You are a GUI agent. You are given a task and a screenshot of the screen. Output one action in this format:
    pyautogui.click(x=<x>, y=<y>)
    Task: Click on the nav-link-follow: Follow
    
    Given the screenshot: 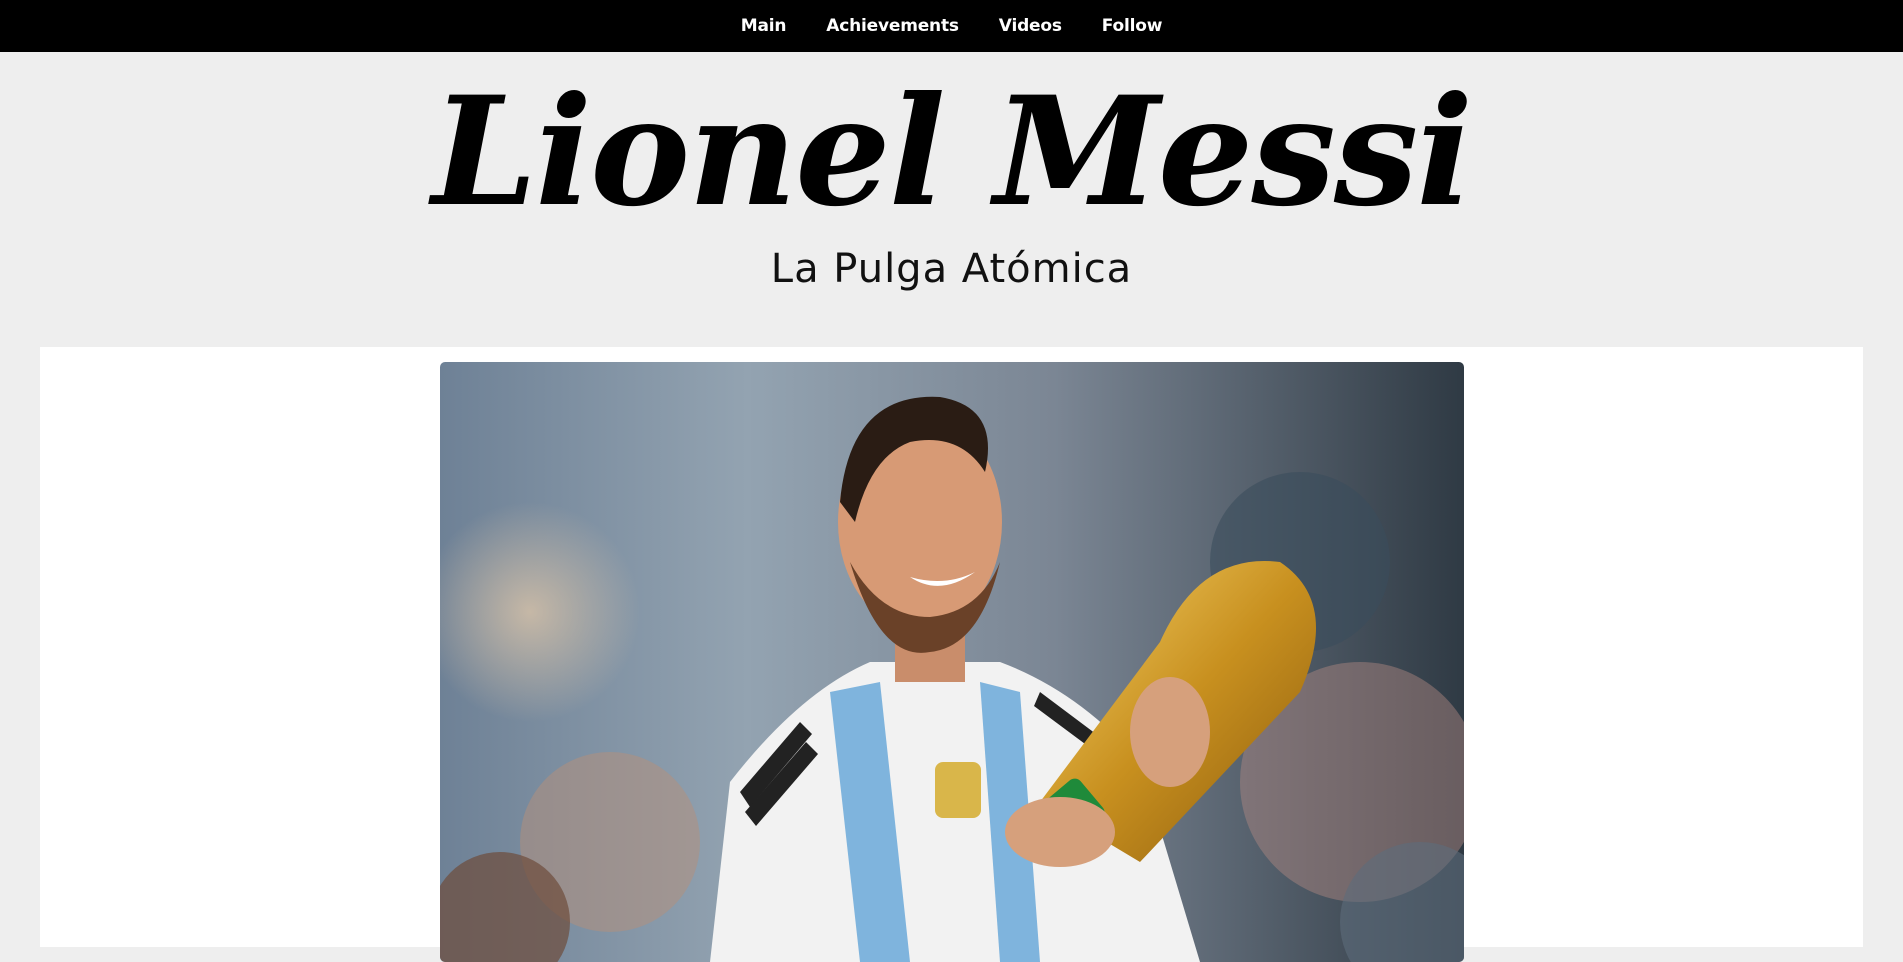 What is the action you would take?
    pyautogui.click(x=1132, y=26)
    